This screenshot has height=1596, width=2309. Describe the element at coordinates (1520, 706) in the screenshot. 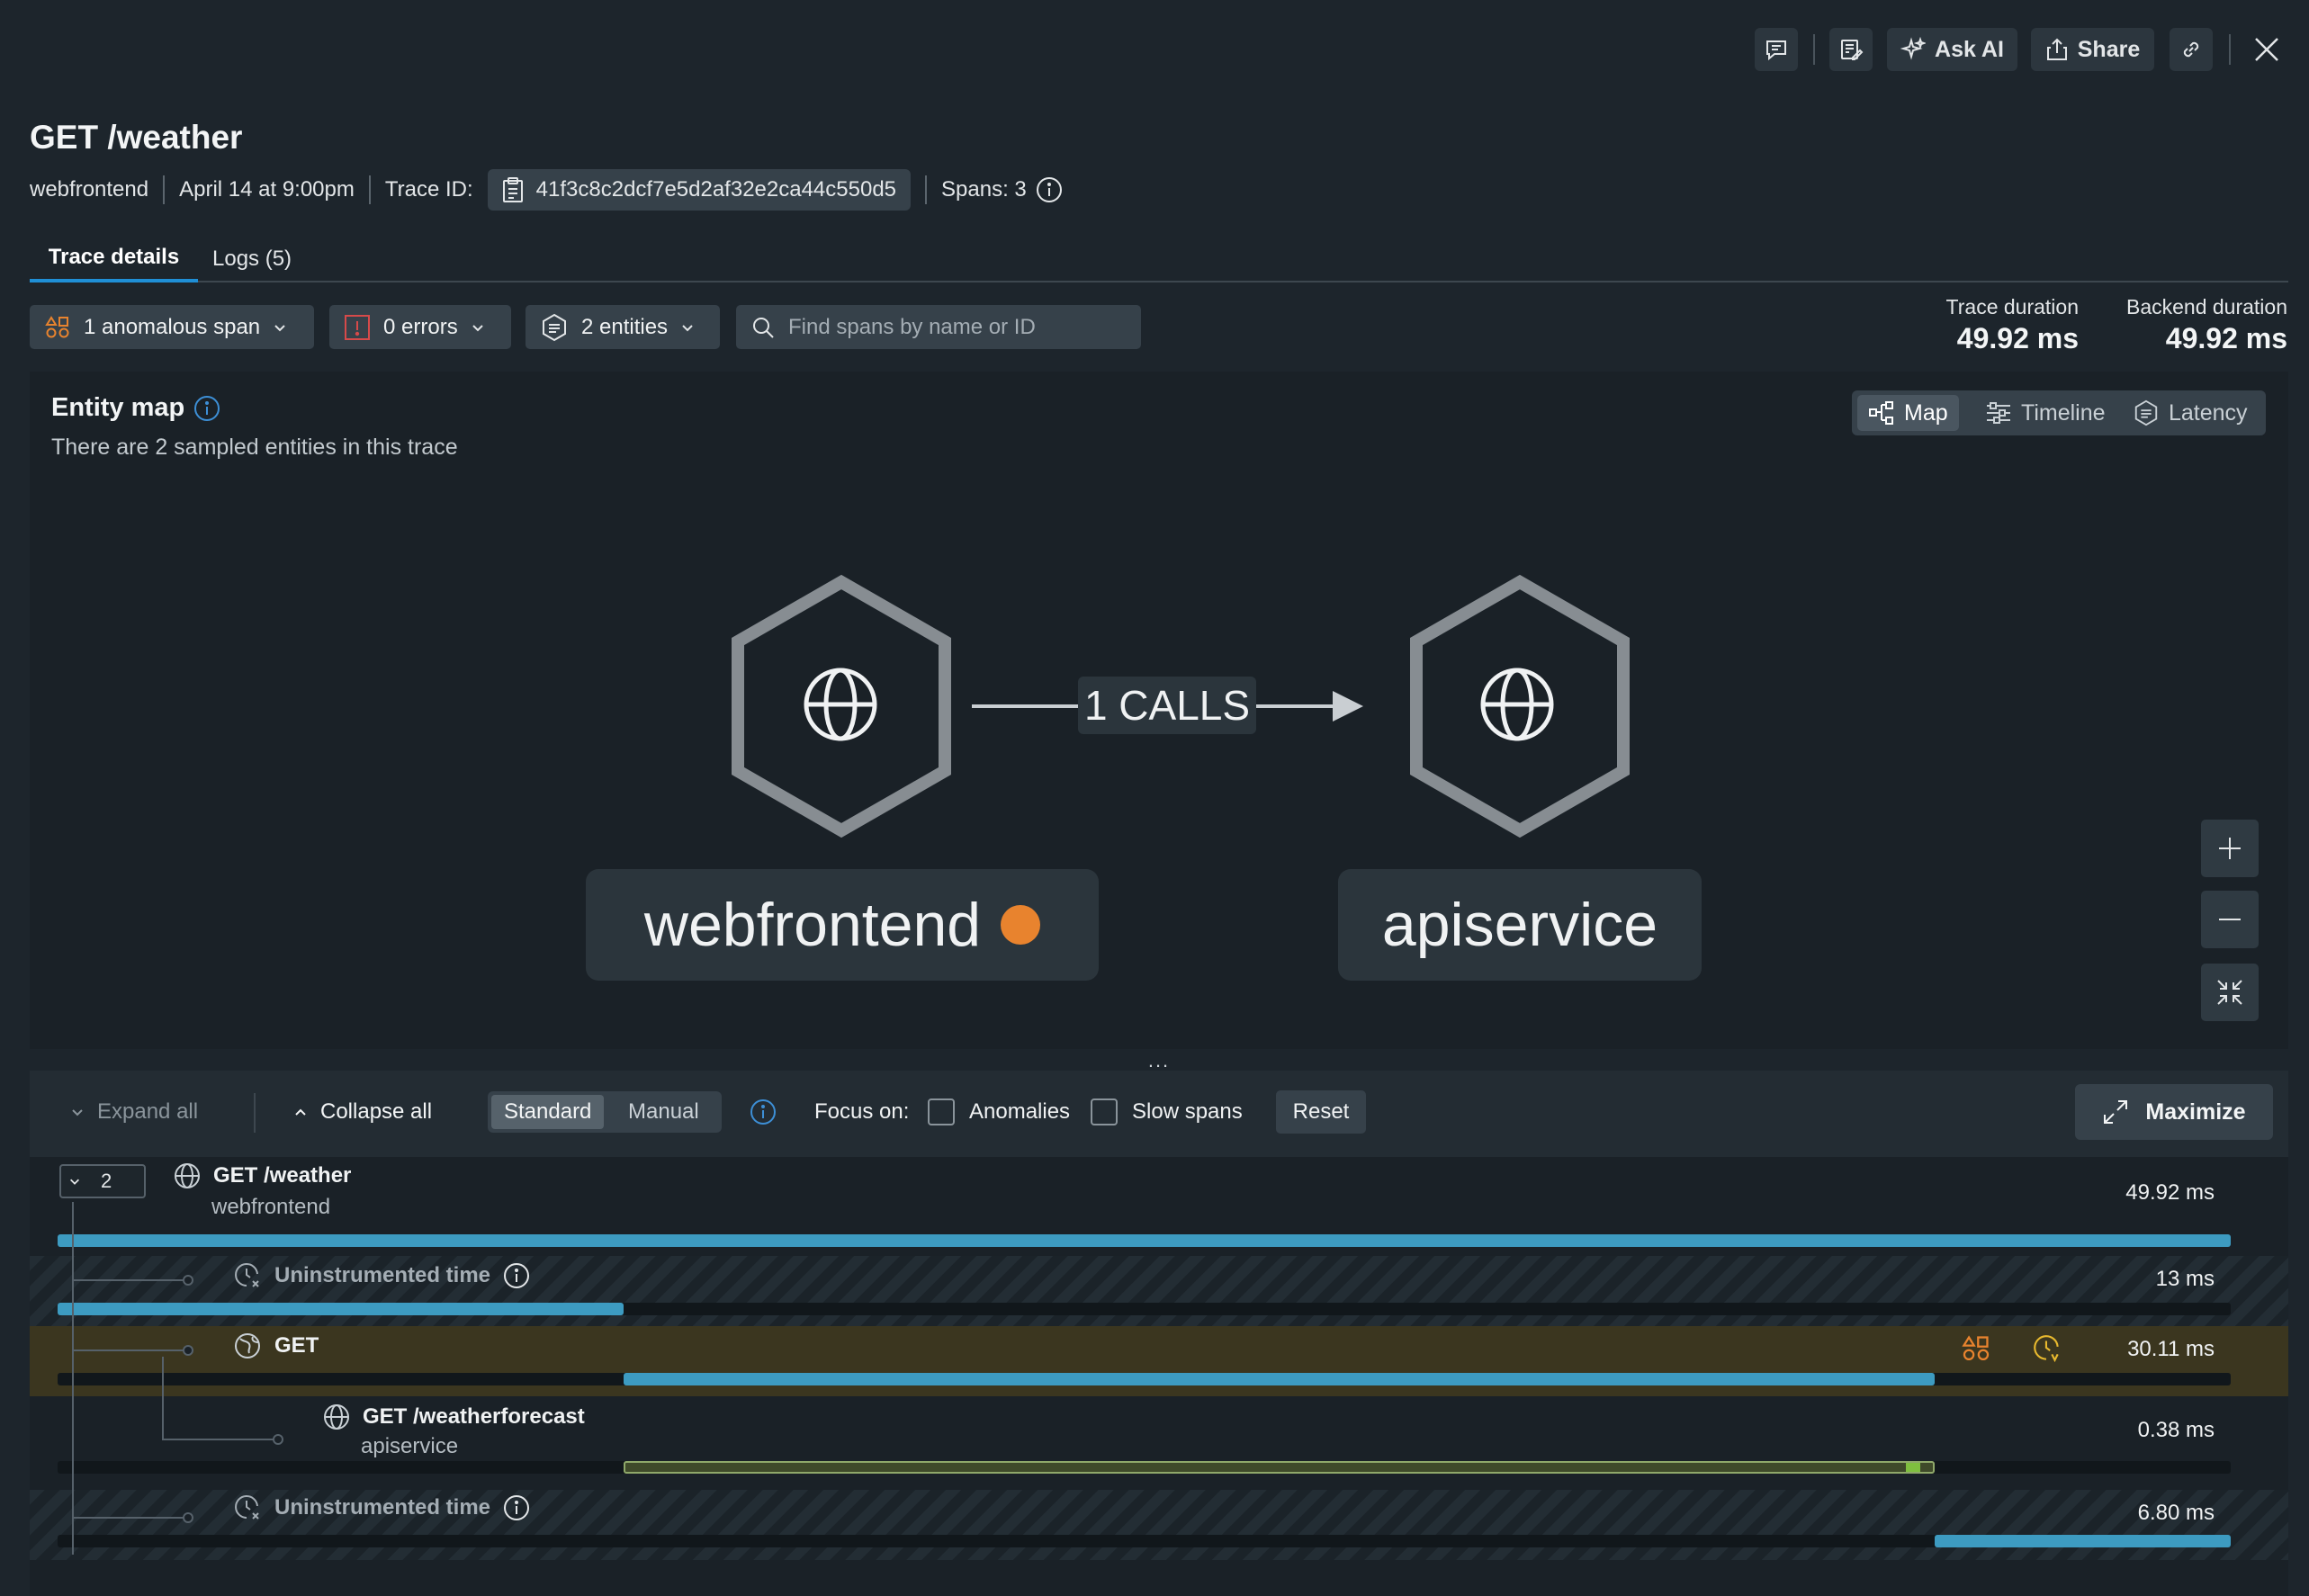

I see `apiservice-node` at that location.